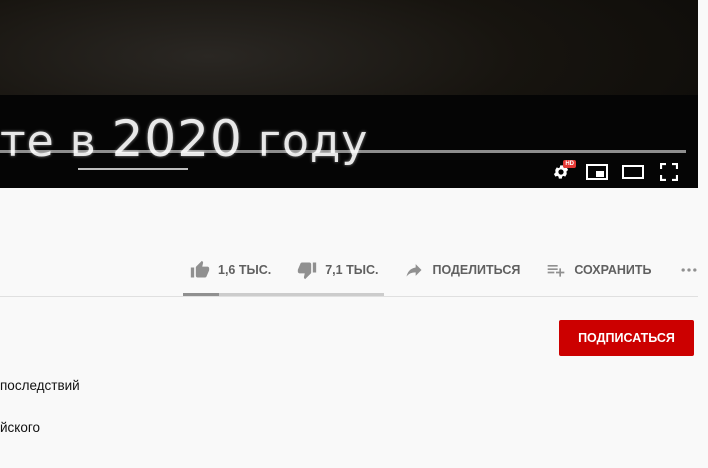 This screenshot has height=468, width=708. I want to click on fullscreen-button, so click(669, 172).